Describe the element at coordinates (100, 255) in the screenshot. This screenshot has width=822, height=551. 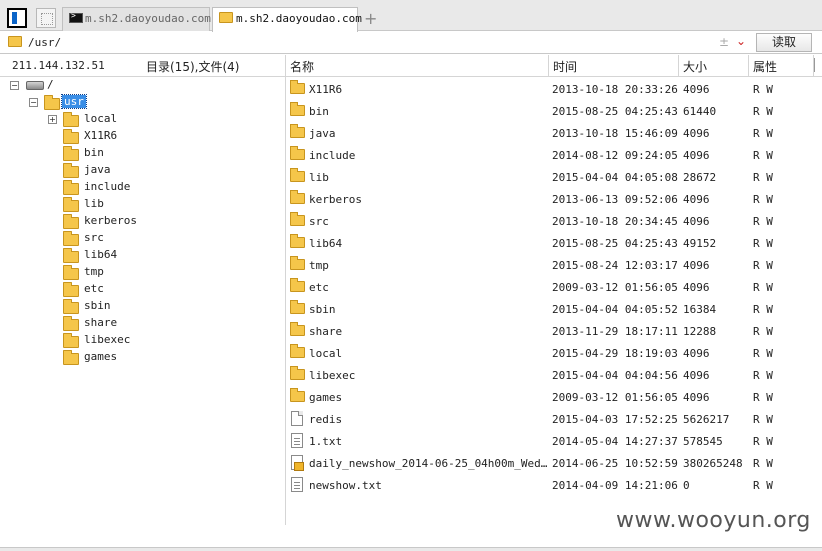
I see `tree-node-lib64: lib64` at that location.